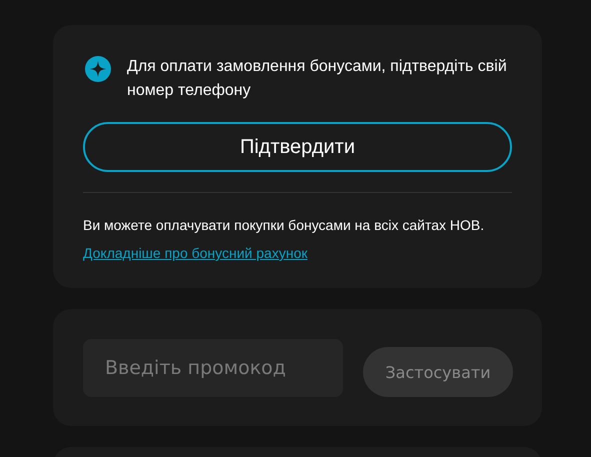 This screenshot has width=591, height=457. I want to click on promo-code-field: Введіть промокод, so click(213, 368).